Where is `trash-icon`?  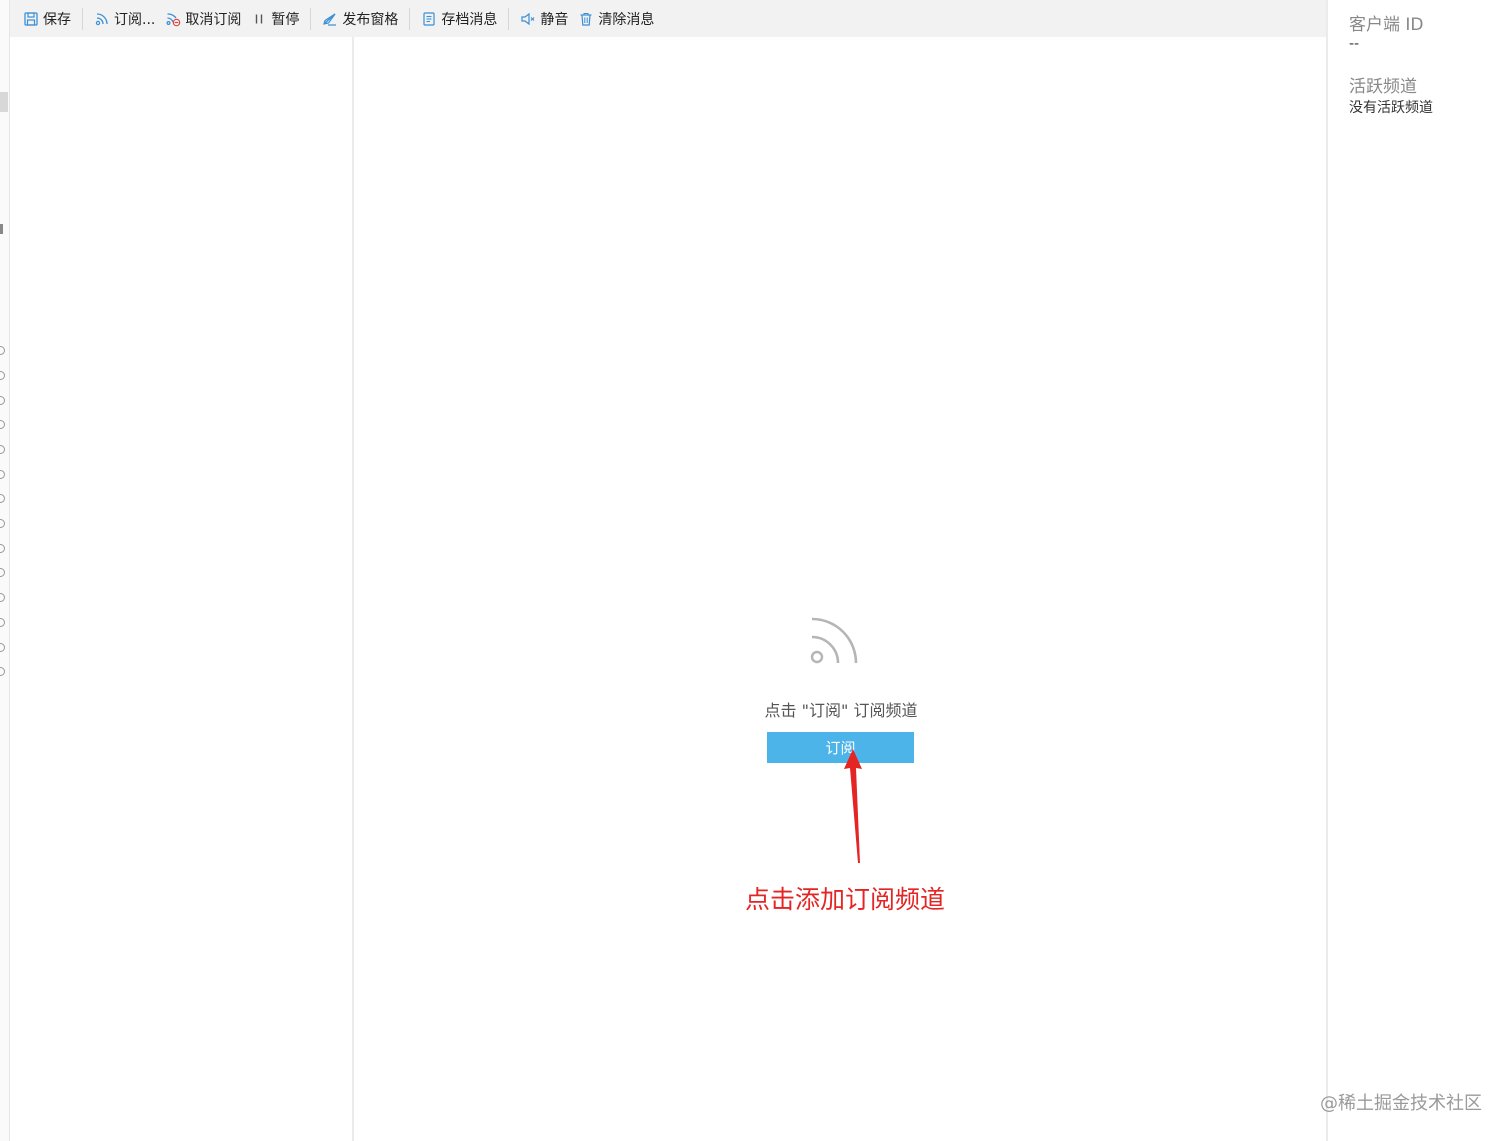 trash-icon is located at coordinates (586, 19).